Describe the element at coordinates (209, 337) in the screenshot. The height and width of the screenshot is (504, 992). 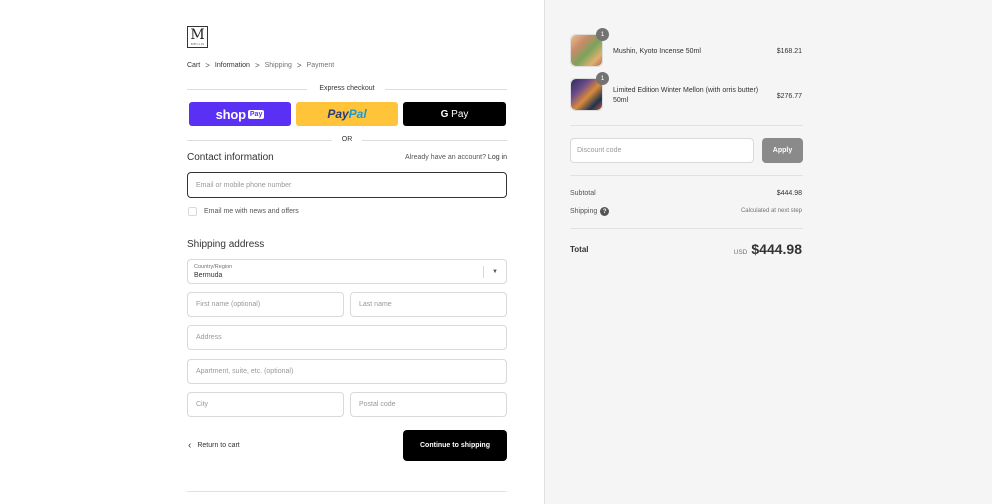
I see `address-placeholder: Address` at that location.